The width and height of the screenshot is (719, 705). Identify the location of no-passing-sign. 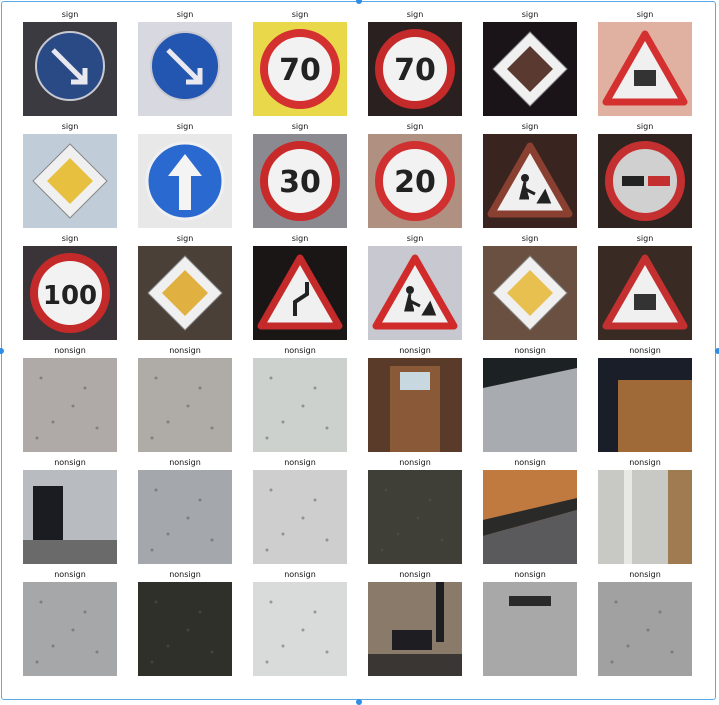
(645, 181).